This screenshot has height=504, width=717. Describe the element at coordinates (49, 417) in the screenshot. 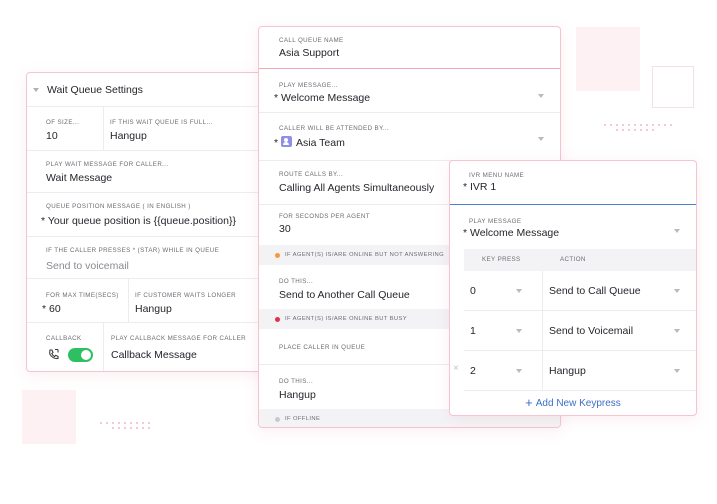

I see `decor-square-bottom-left` at that location.